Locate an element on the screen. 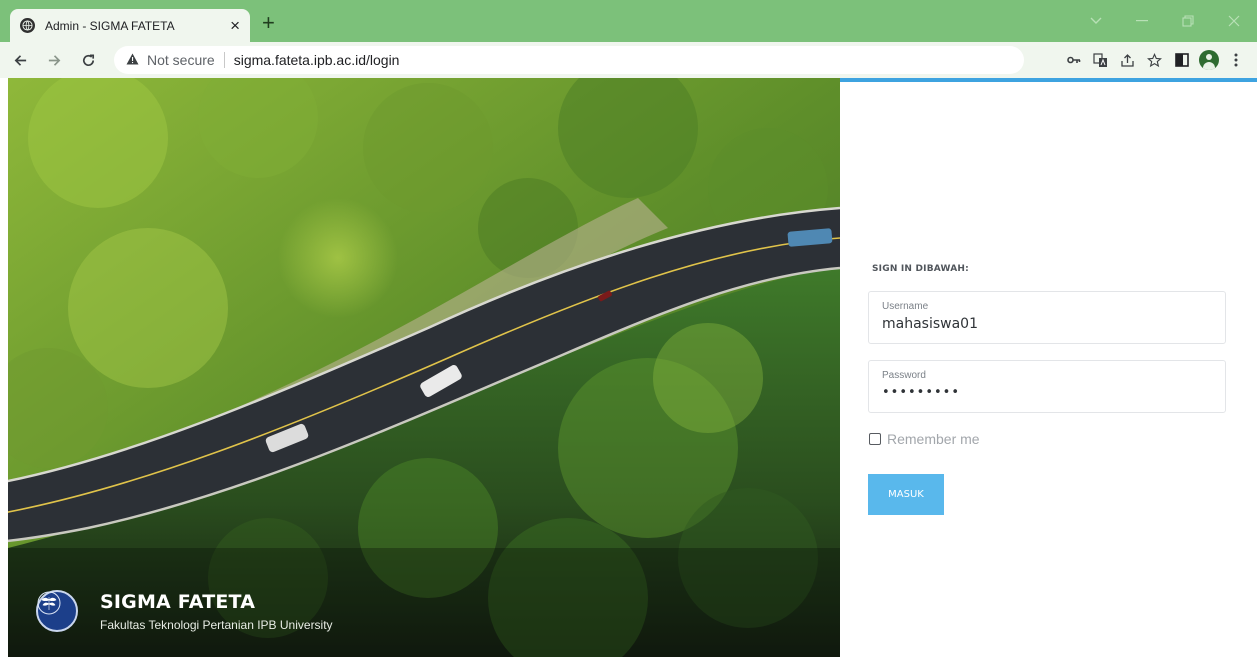 This screenshot has width=1257, height=657. url-text: sigma.fateta.ipb.ac.id/login is located at coordinates (317, 60).